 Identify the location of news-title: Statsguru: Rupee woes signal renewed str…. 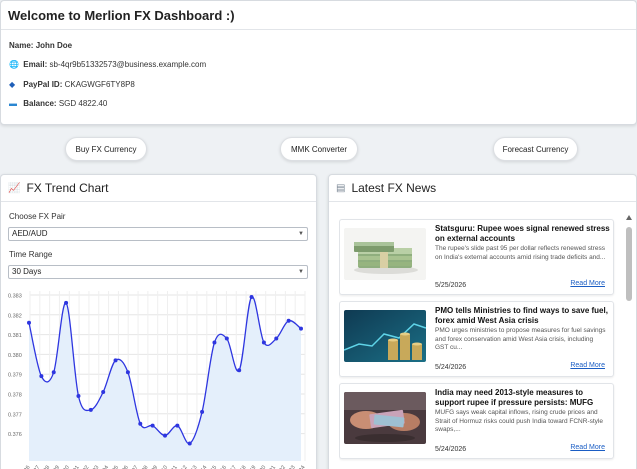
(522, 233).